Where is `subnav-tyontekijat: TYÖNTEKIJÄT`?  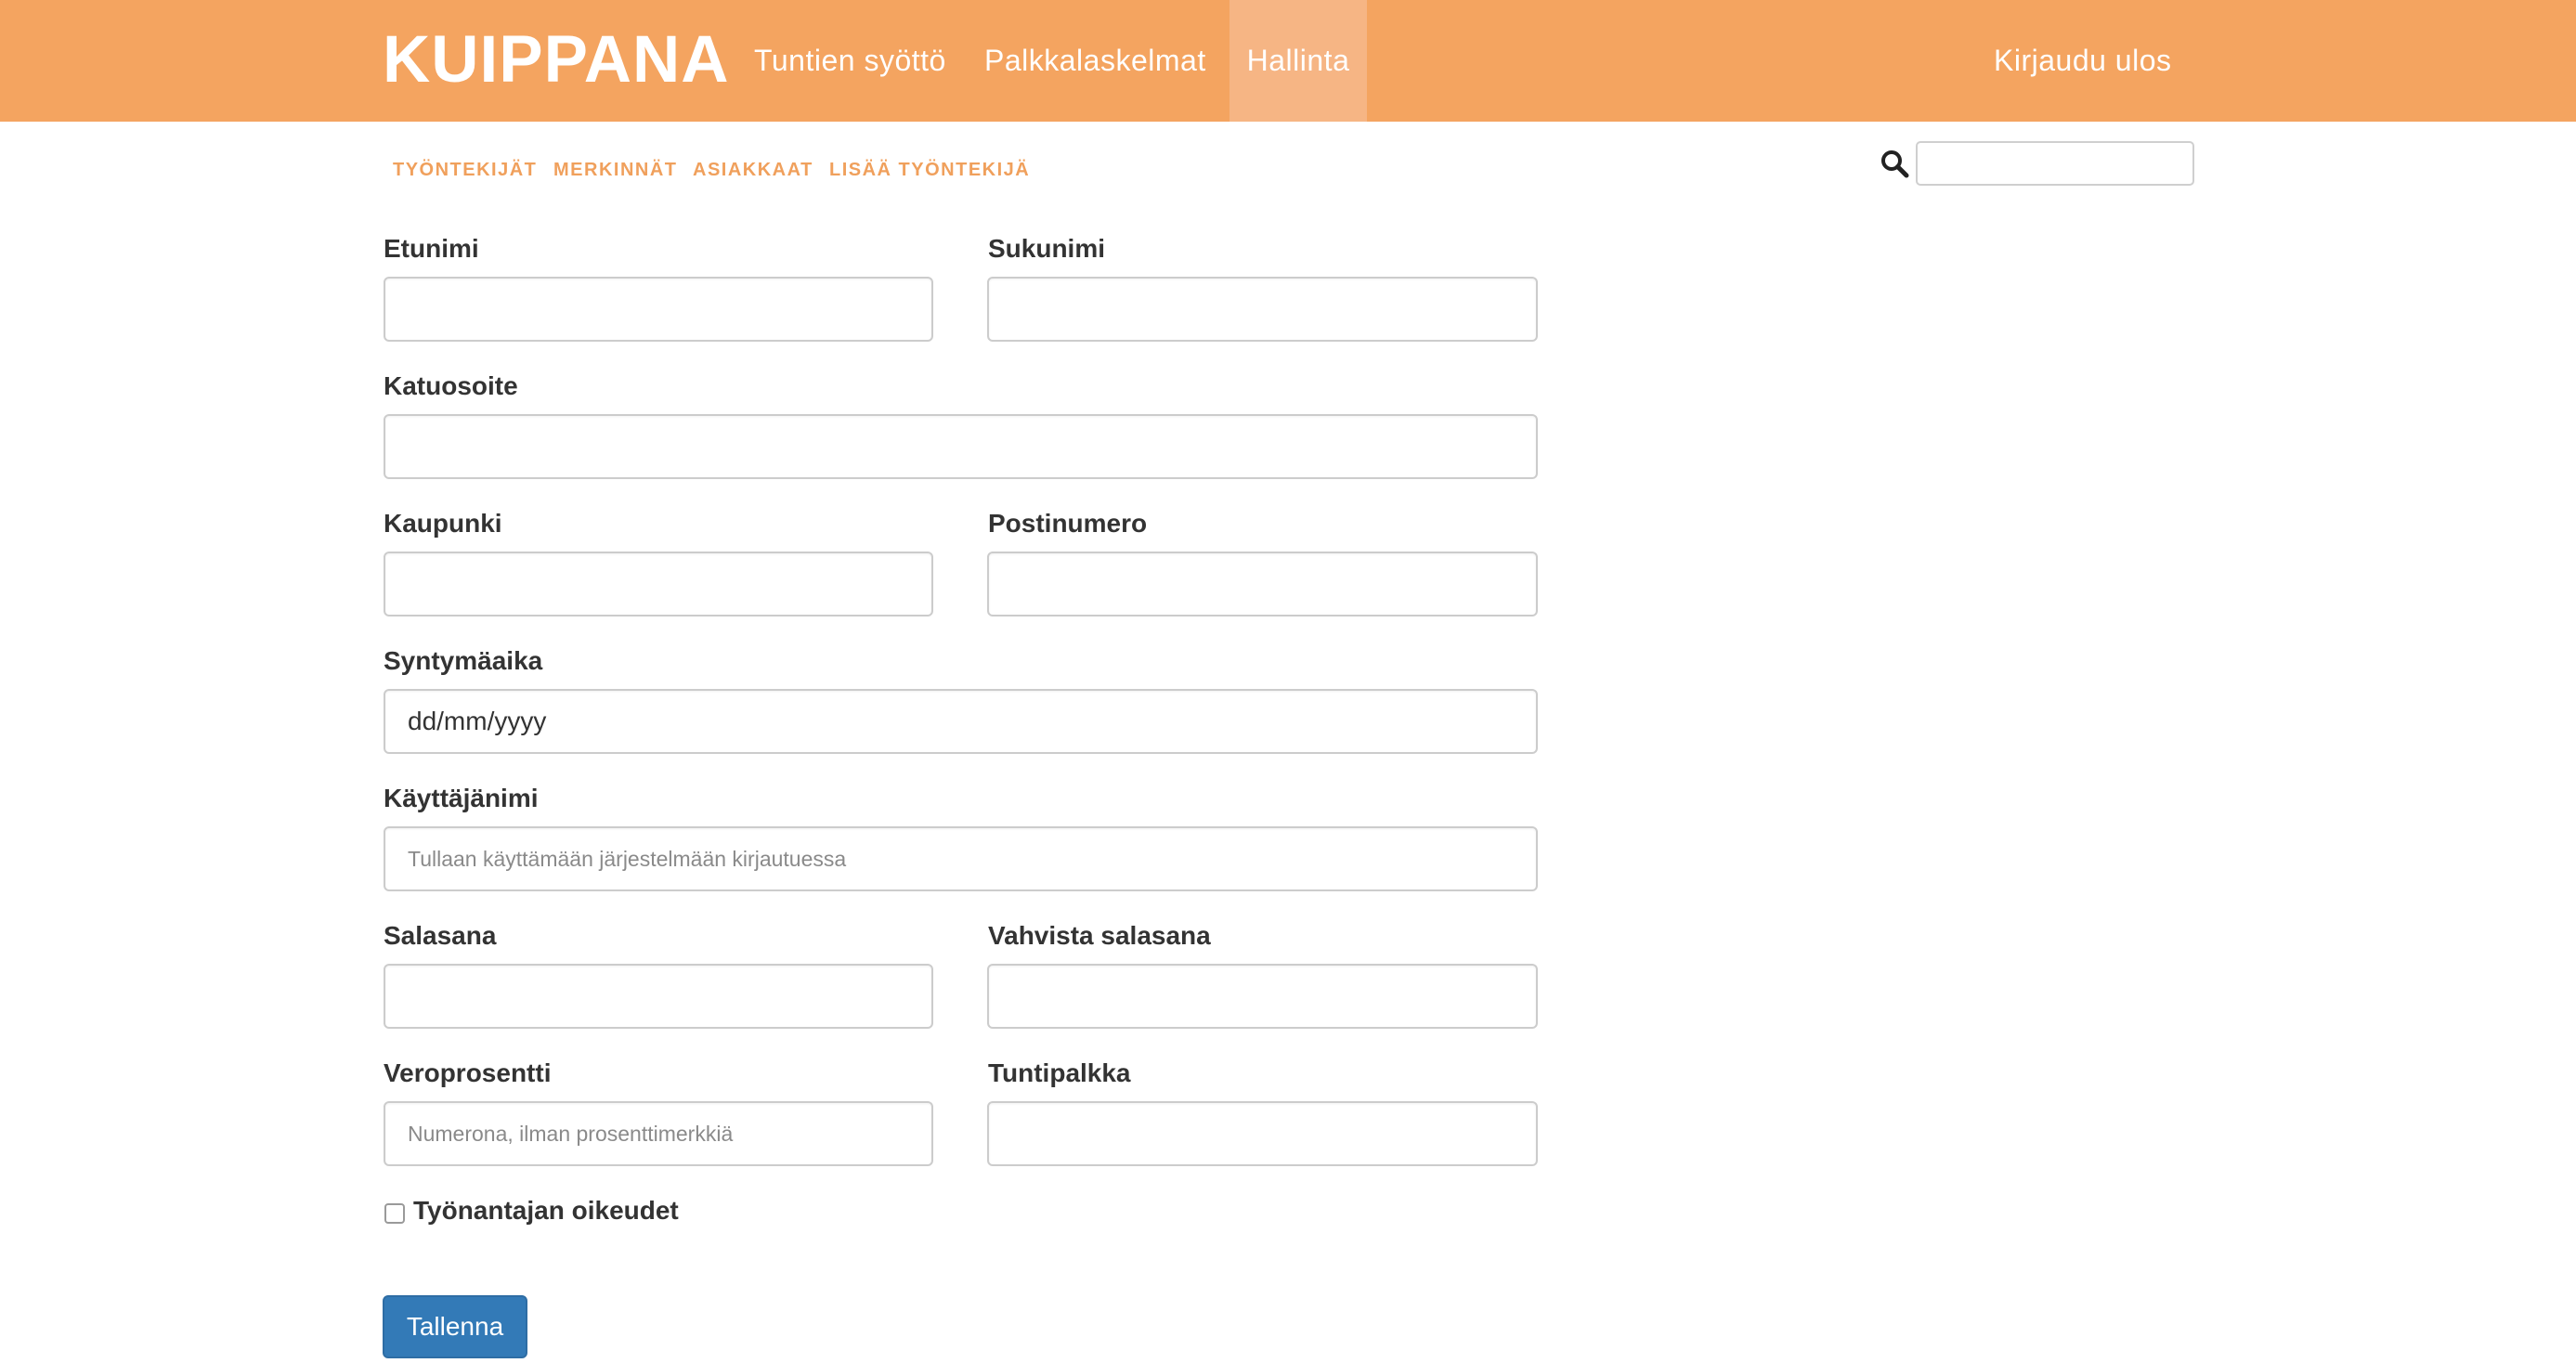 subnav-tyontekijat: TYÖNTEKIJÄT is located at coordinates (465, 170).